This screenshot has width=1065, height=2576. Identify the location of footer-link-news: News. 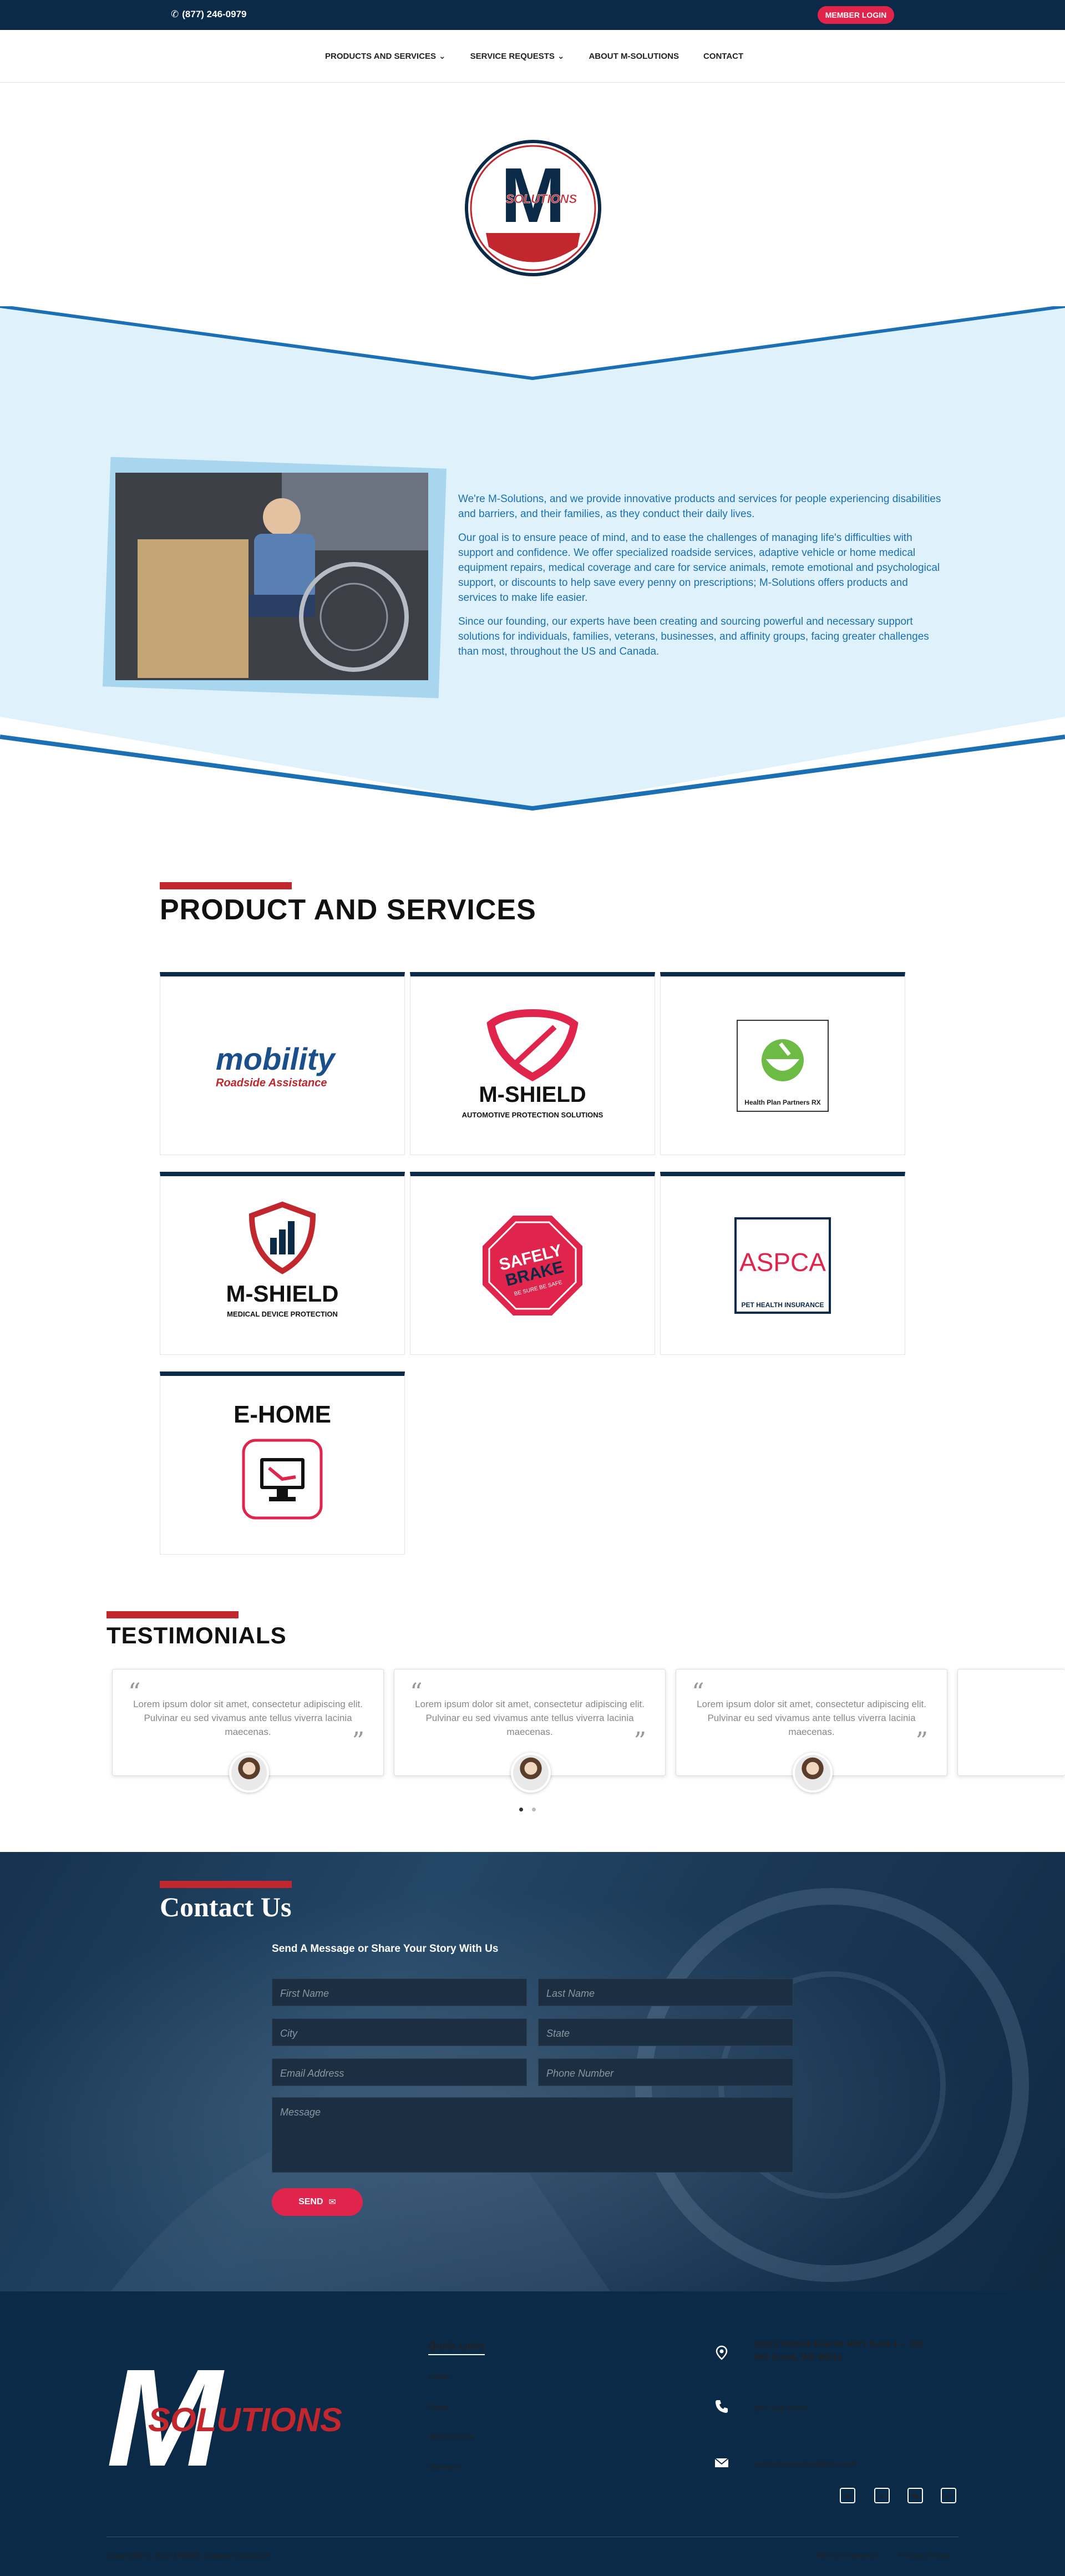
(438, 2407).